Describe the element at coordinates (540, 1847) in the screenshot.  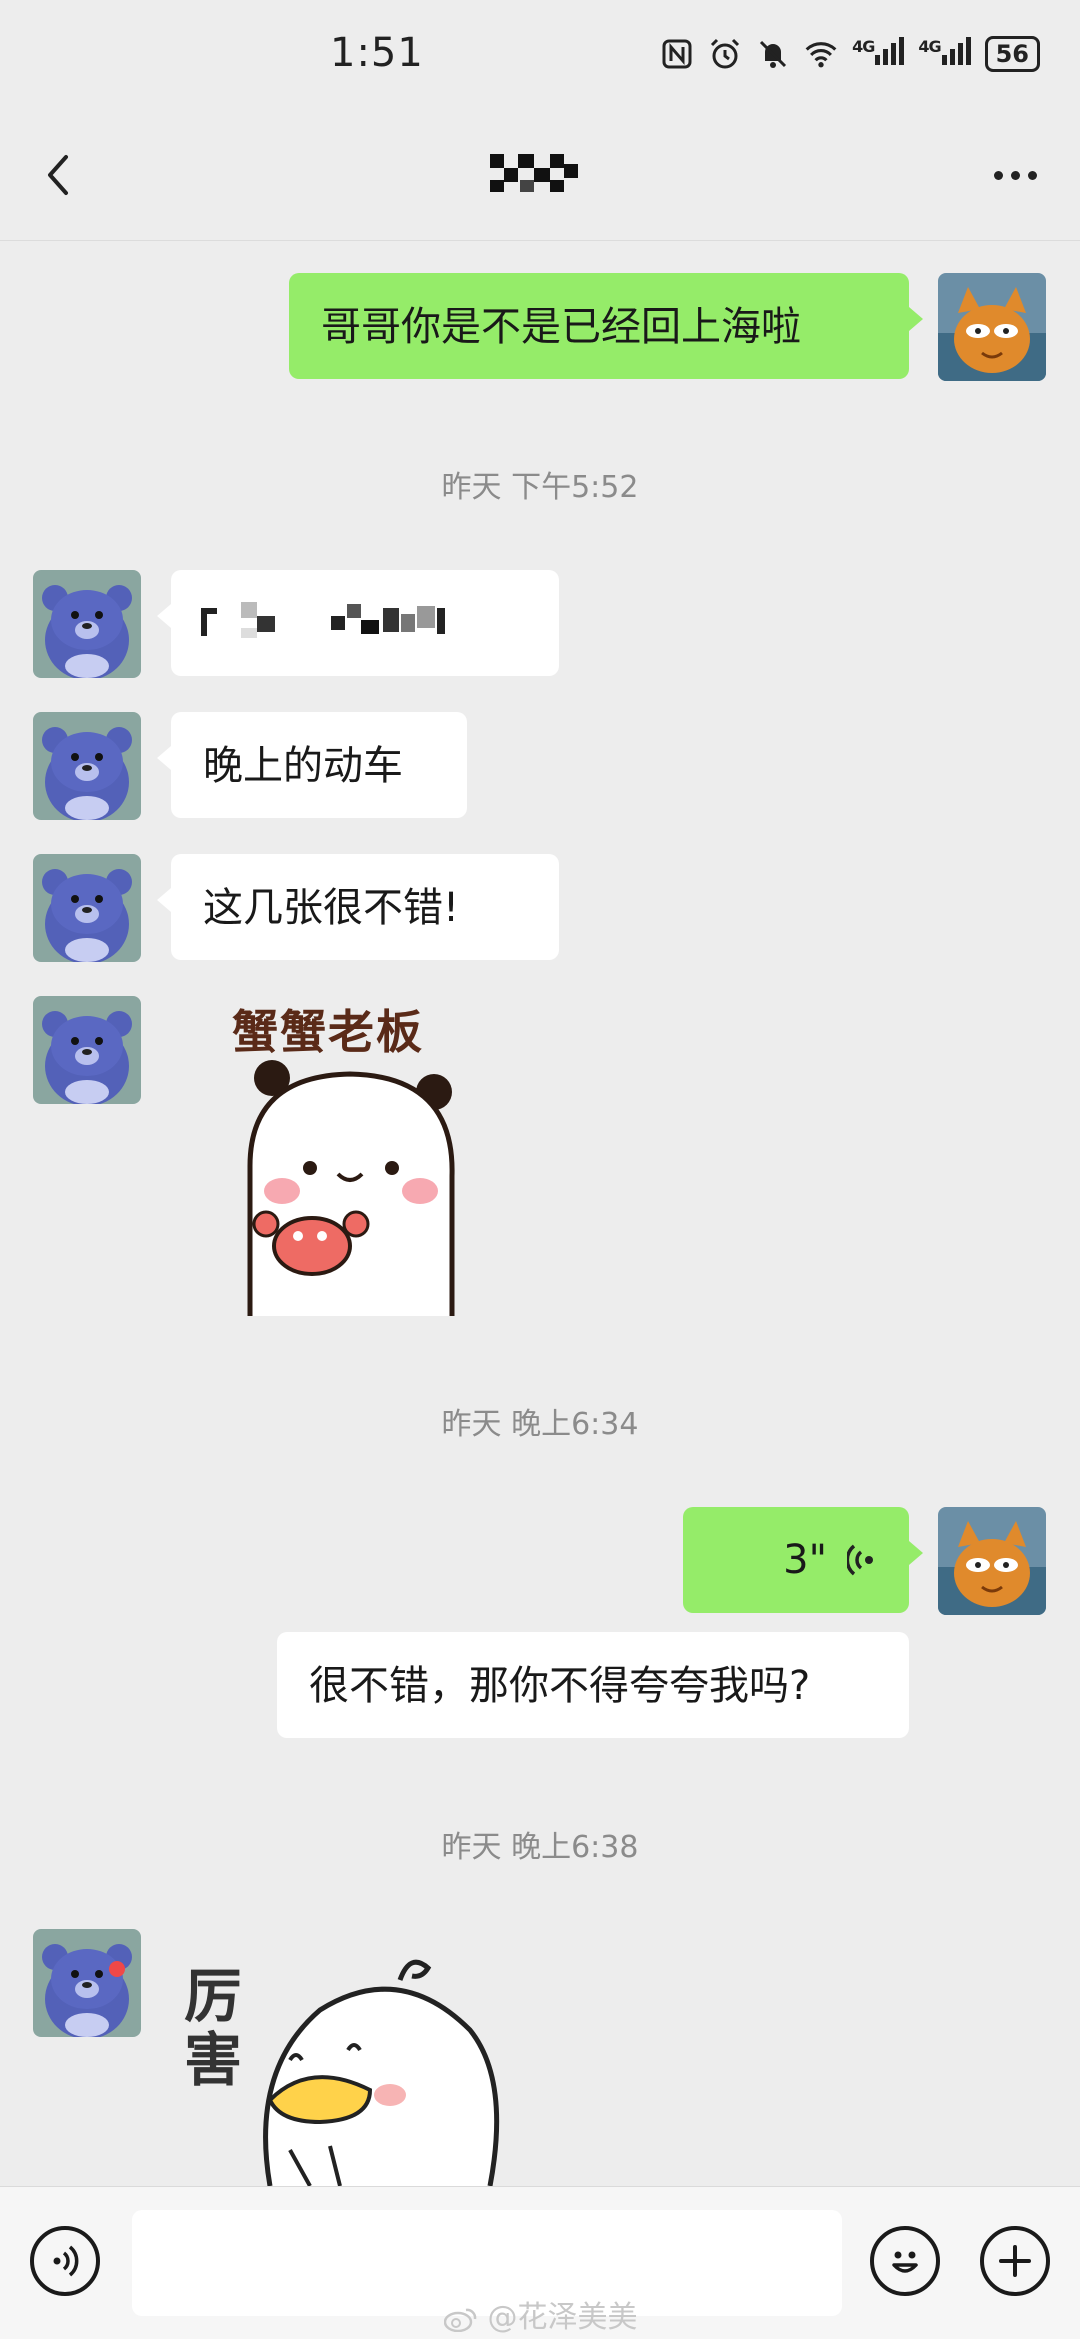
I see `timestamp: 昨天 晚上6:38` at that location.